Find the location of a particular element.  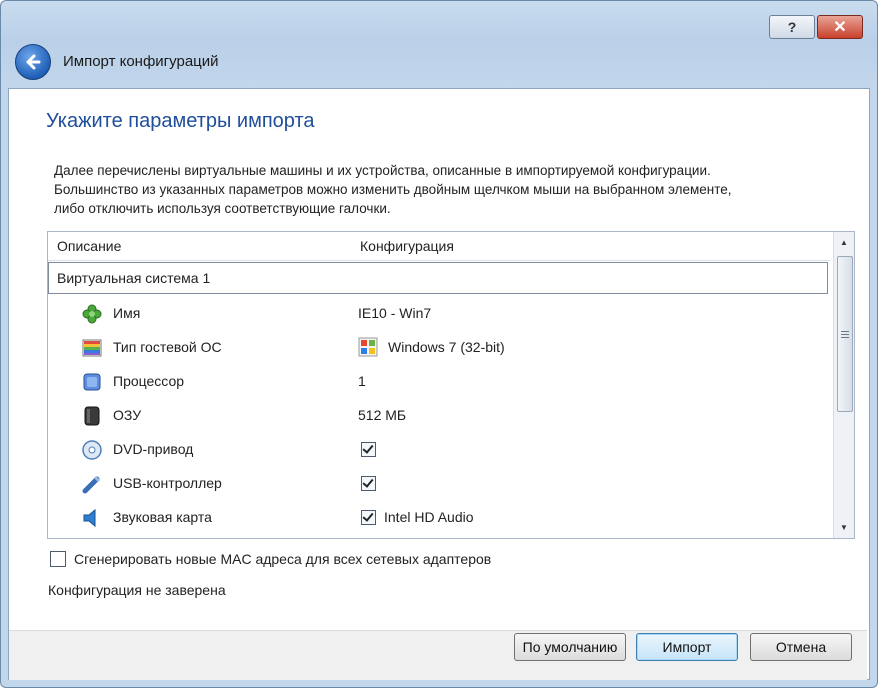

table-header: Описание Конфигурация is located at coordinates (439, 246).